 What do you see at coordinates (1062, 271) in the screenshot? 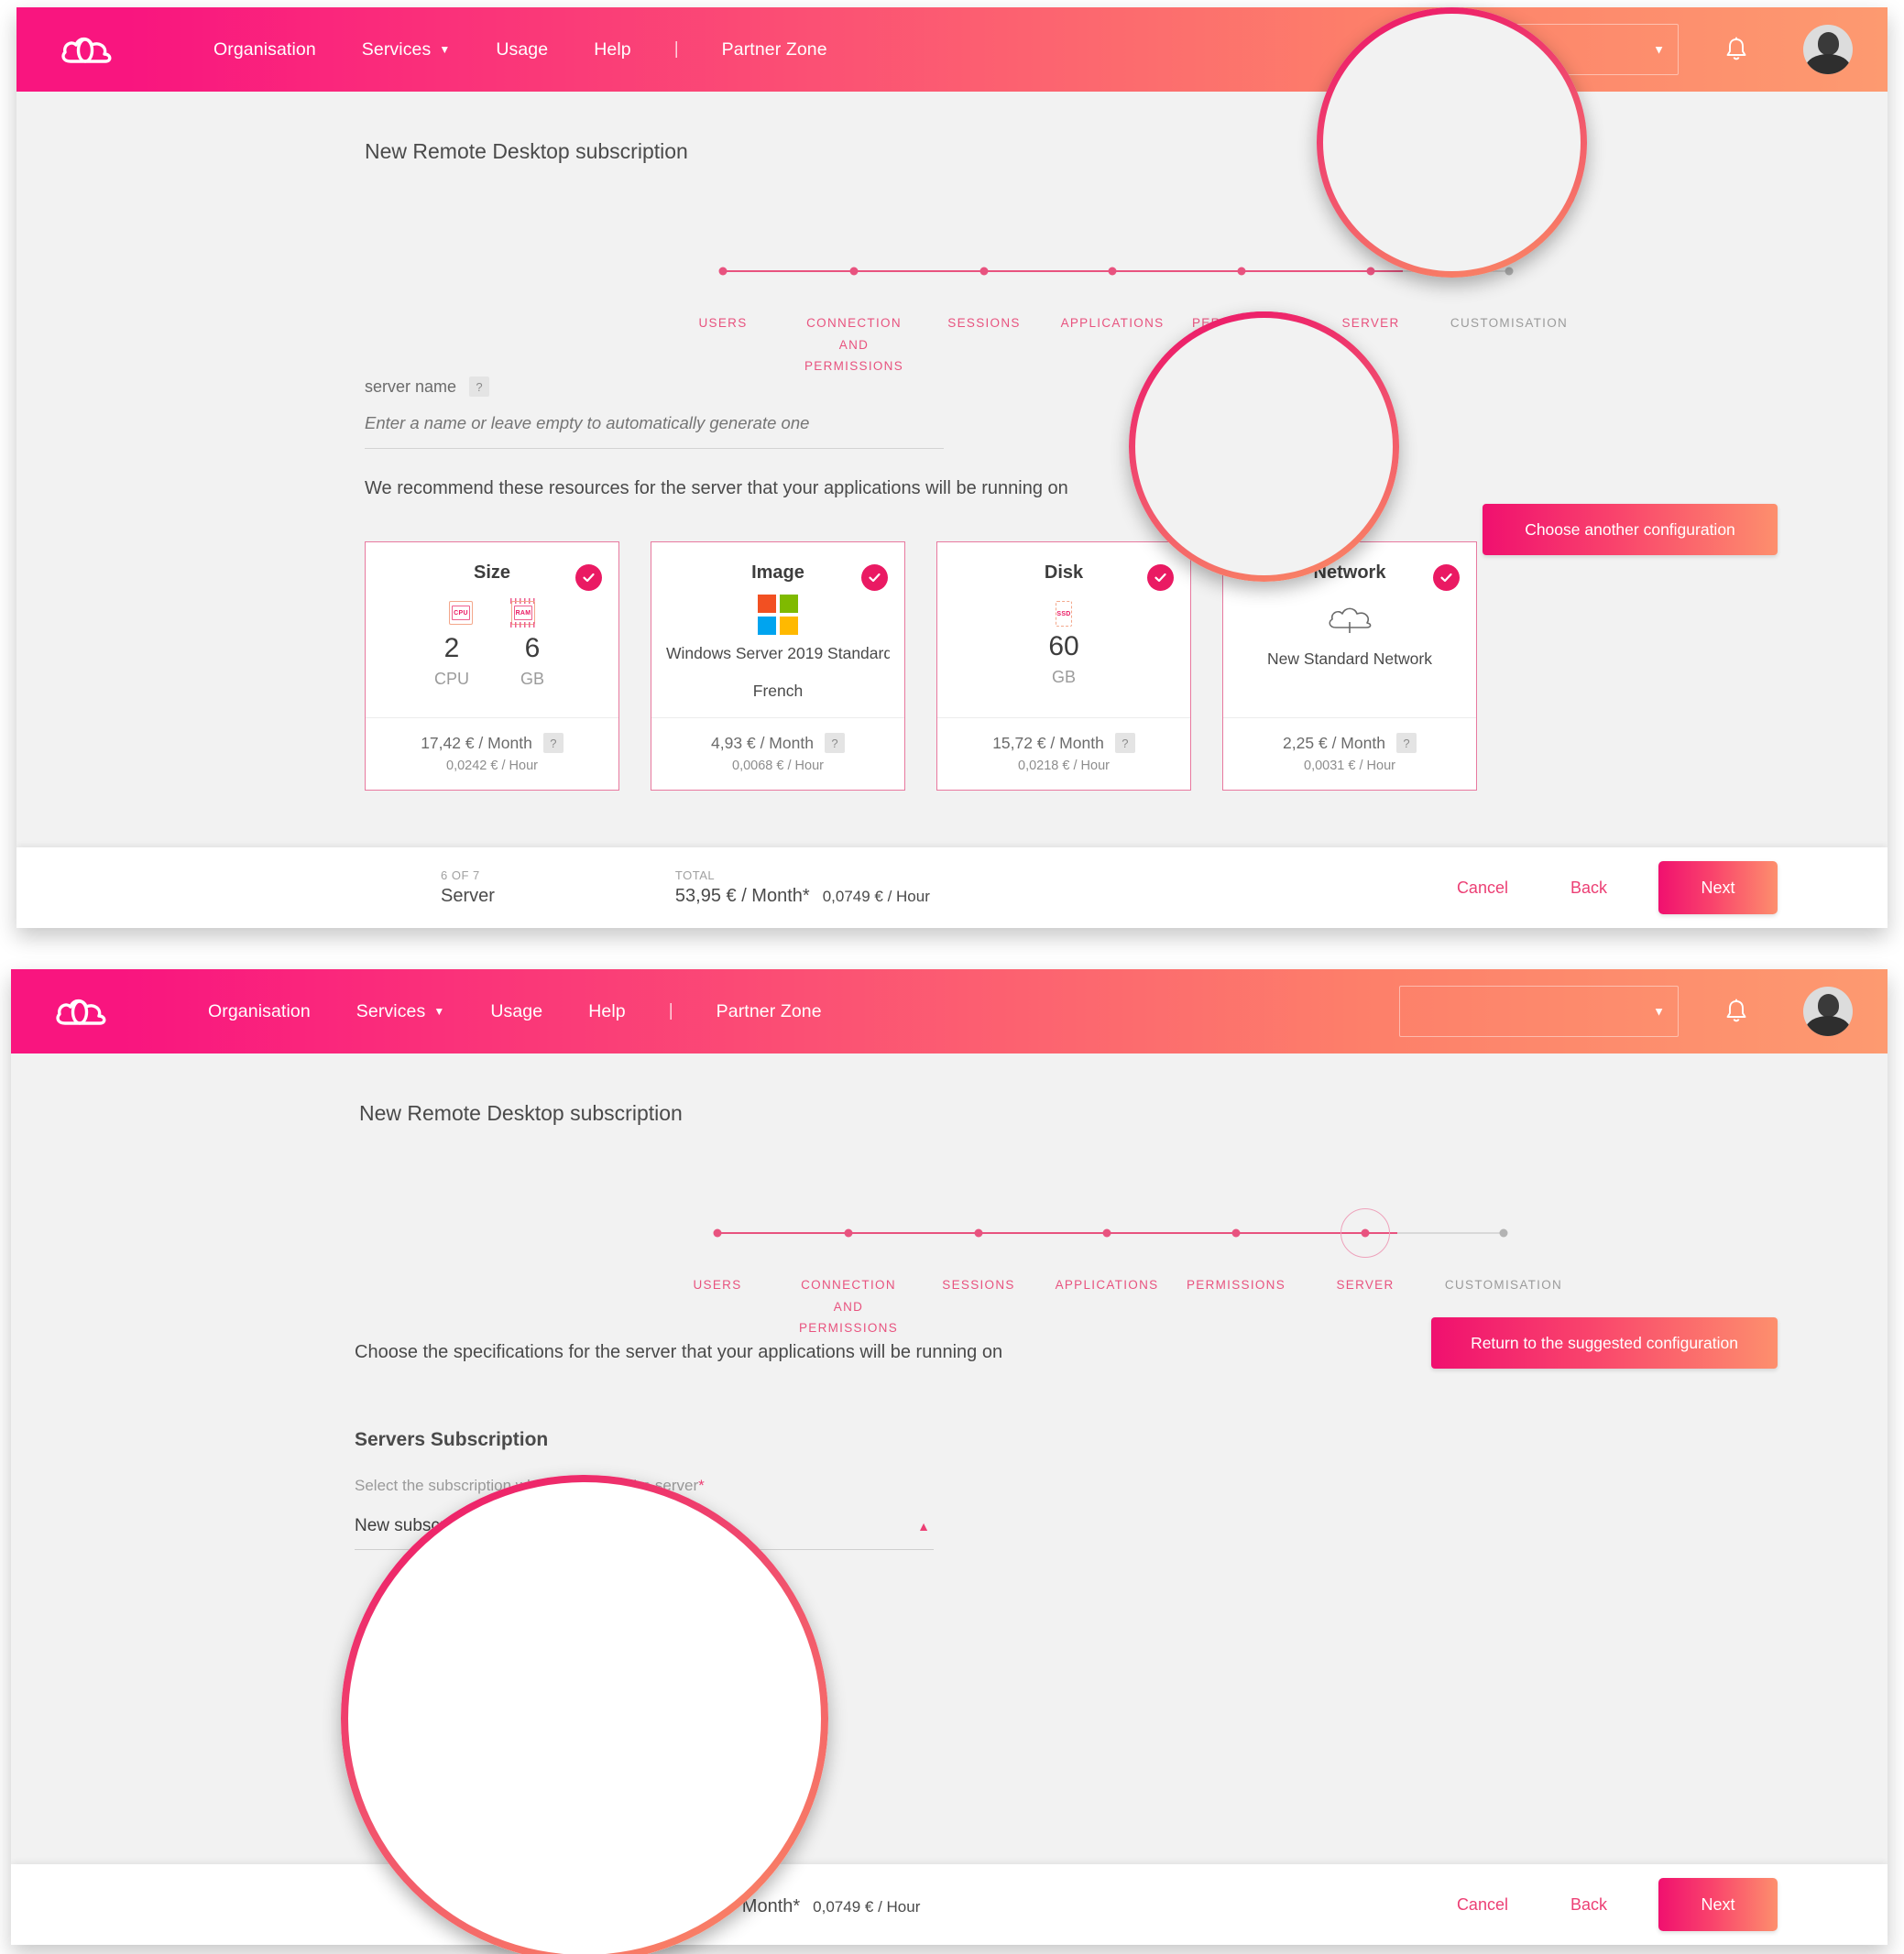
I see `stepper-track-completed` at bounding box center [1062, 271].